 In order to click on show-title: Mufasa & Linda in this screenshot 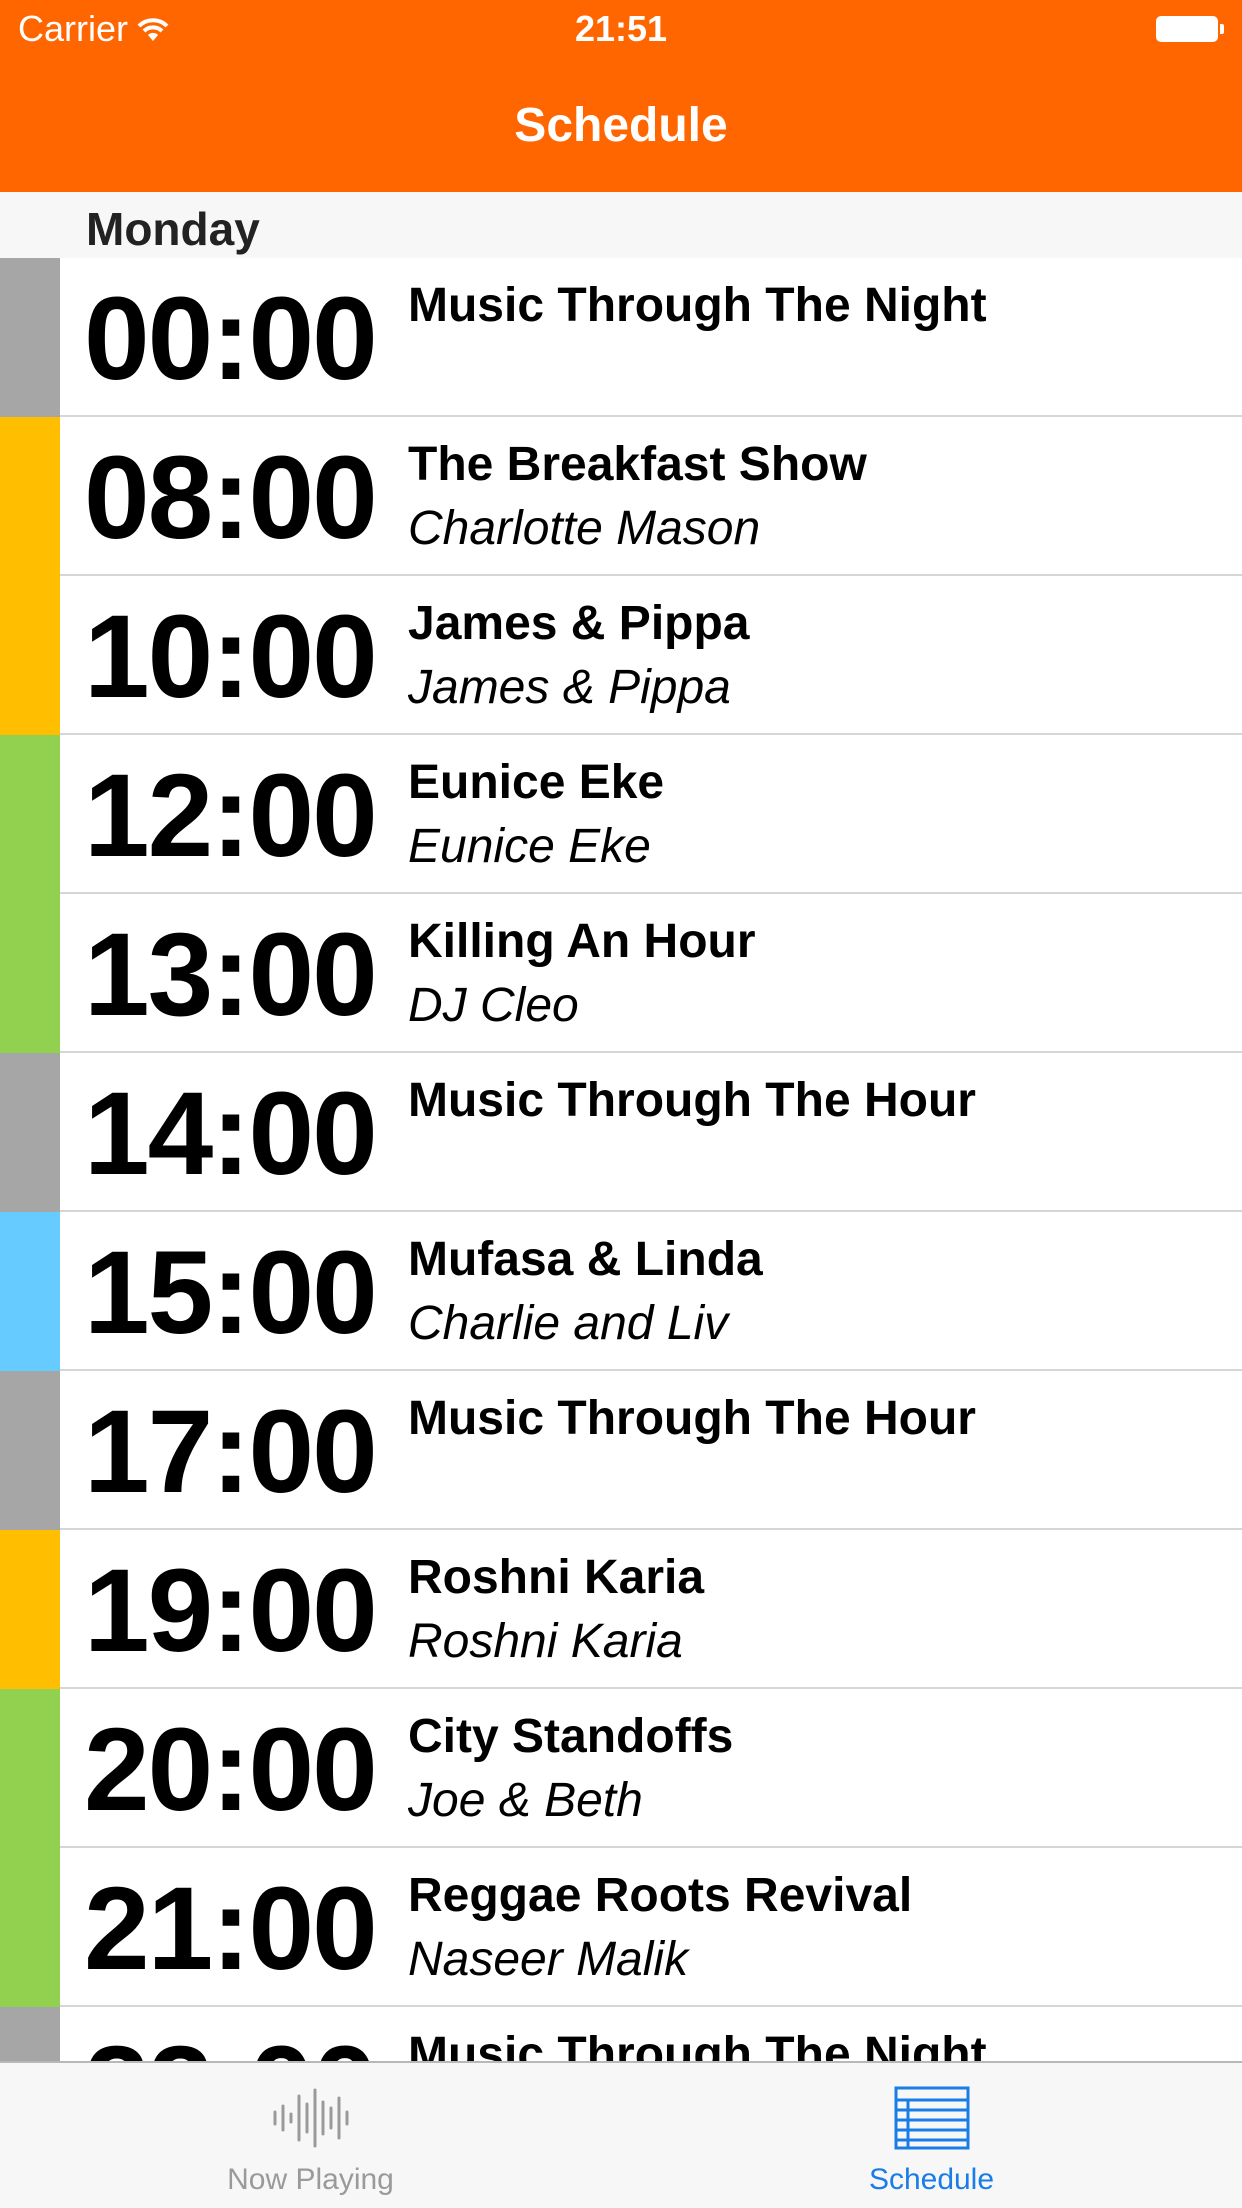, I will do `click(585, 1259)`.